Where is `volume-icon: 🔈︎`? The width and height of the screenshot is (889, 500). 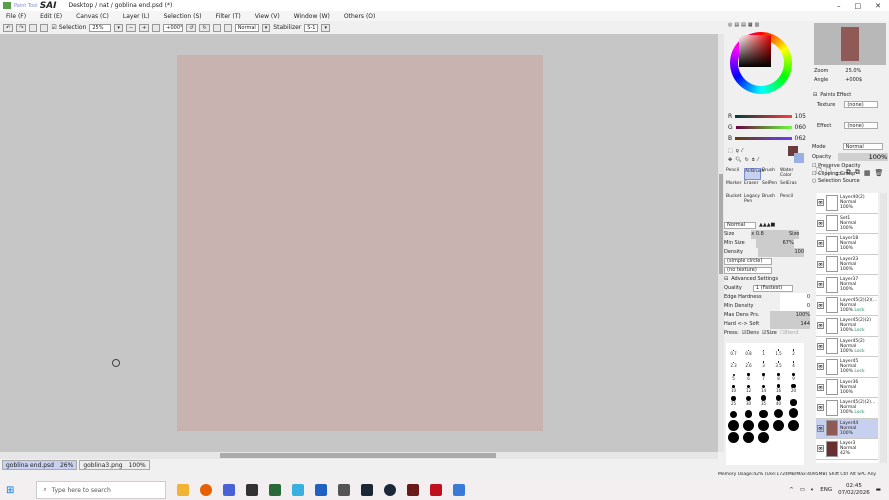 volume-icon: 🔈︎ is located at coordinates (812, 490).